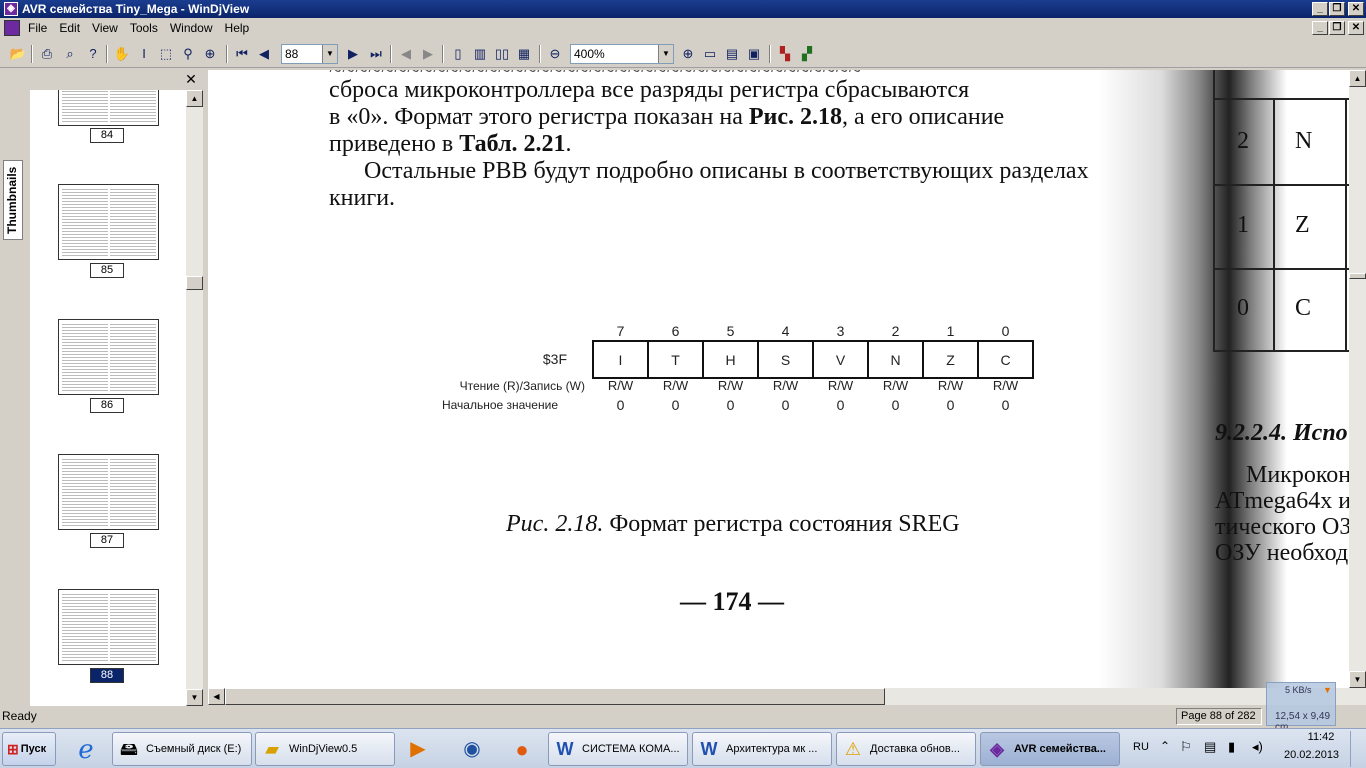 The width and height of the screenshot is (1366, 768). I want to click on print-icon: ⎙, so click(47, 54).